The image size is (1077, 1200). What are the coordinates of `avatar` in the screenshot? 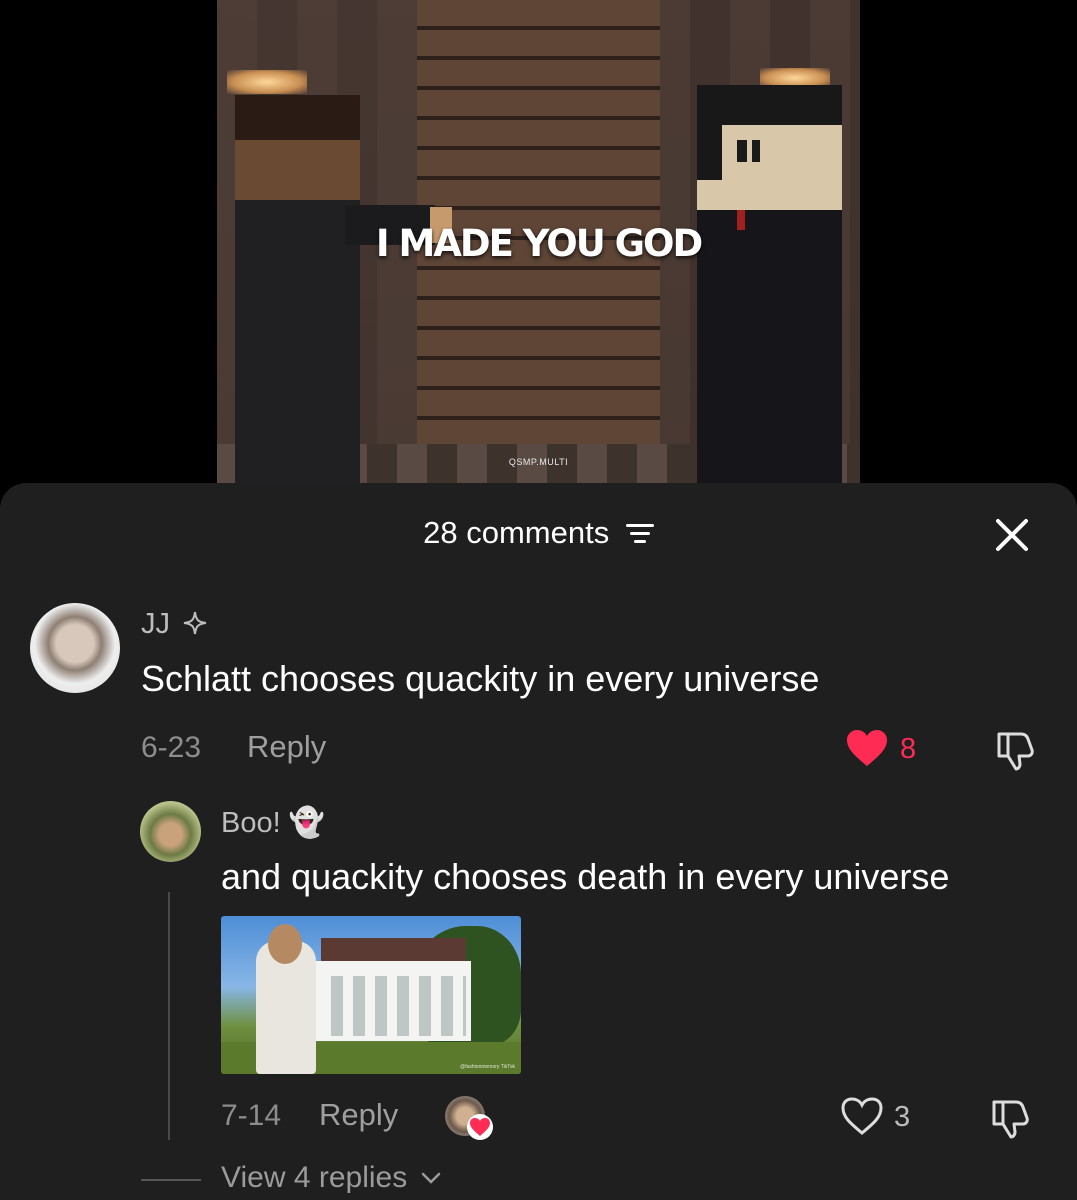 It's located at (75, 648).